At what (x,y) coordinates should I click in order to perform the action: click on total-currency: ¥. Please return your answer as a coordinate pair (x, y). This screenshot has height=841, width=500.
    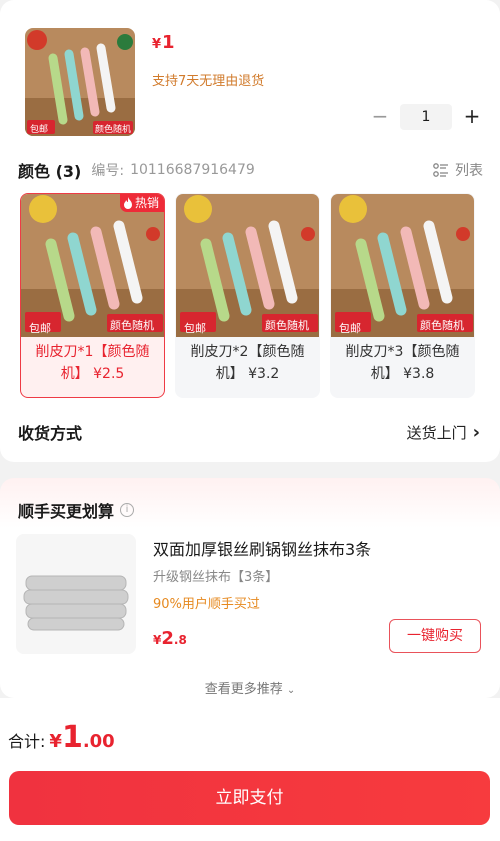
    Looking at the image, I should click on (55, 741).